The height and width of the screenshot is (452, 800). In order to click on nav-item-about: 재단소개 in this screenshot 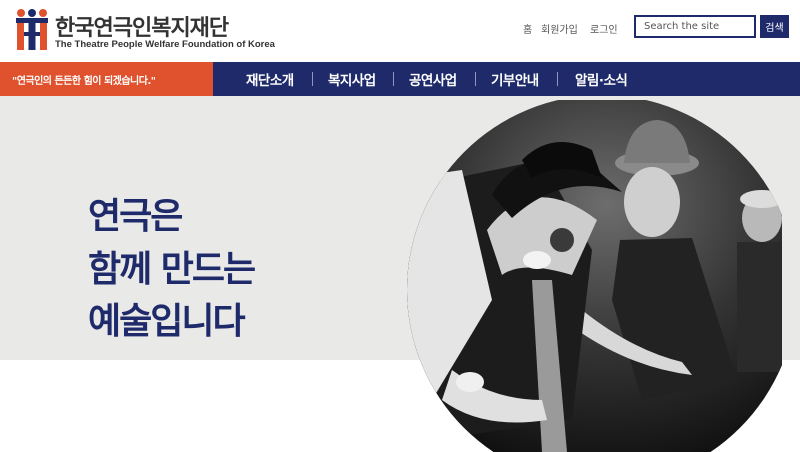, I will do `click(270, 79)`.